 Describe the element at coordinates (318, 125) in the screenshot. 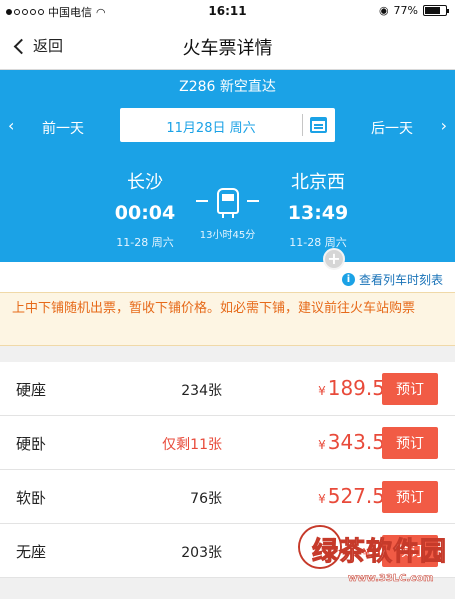

I see `calendar-icon` at that location.